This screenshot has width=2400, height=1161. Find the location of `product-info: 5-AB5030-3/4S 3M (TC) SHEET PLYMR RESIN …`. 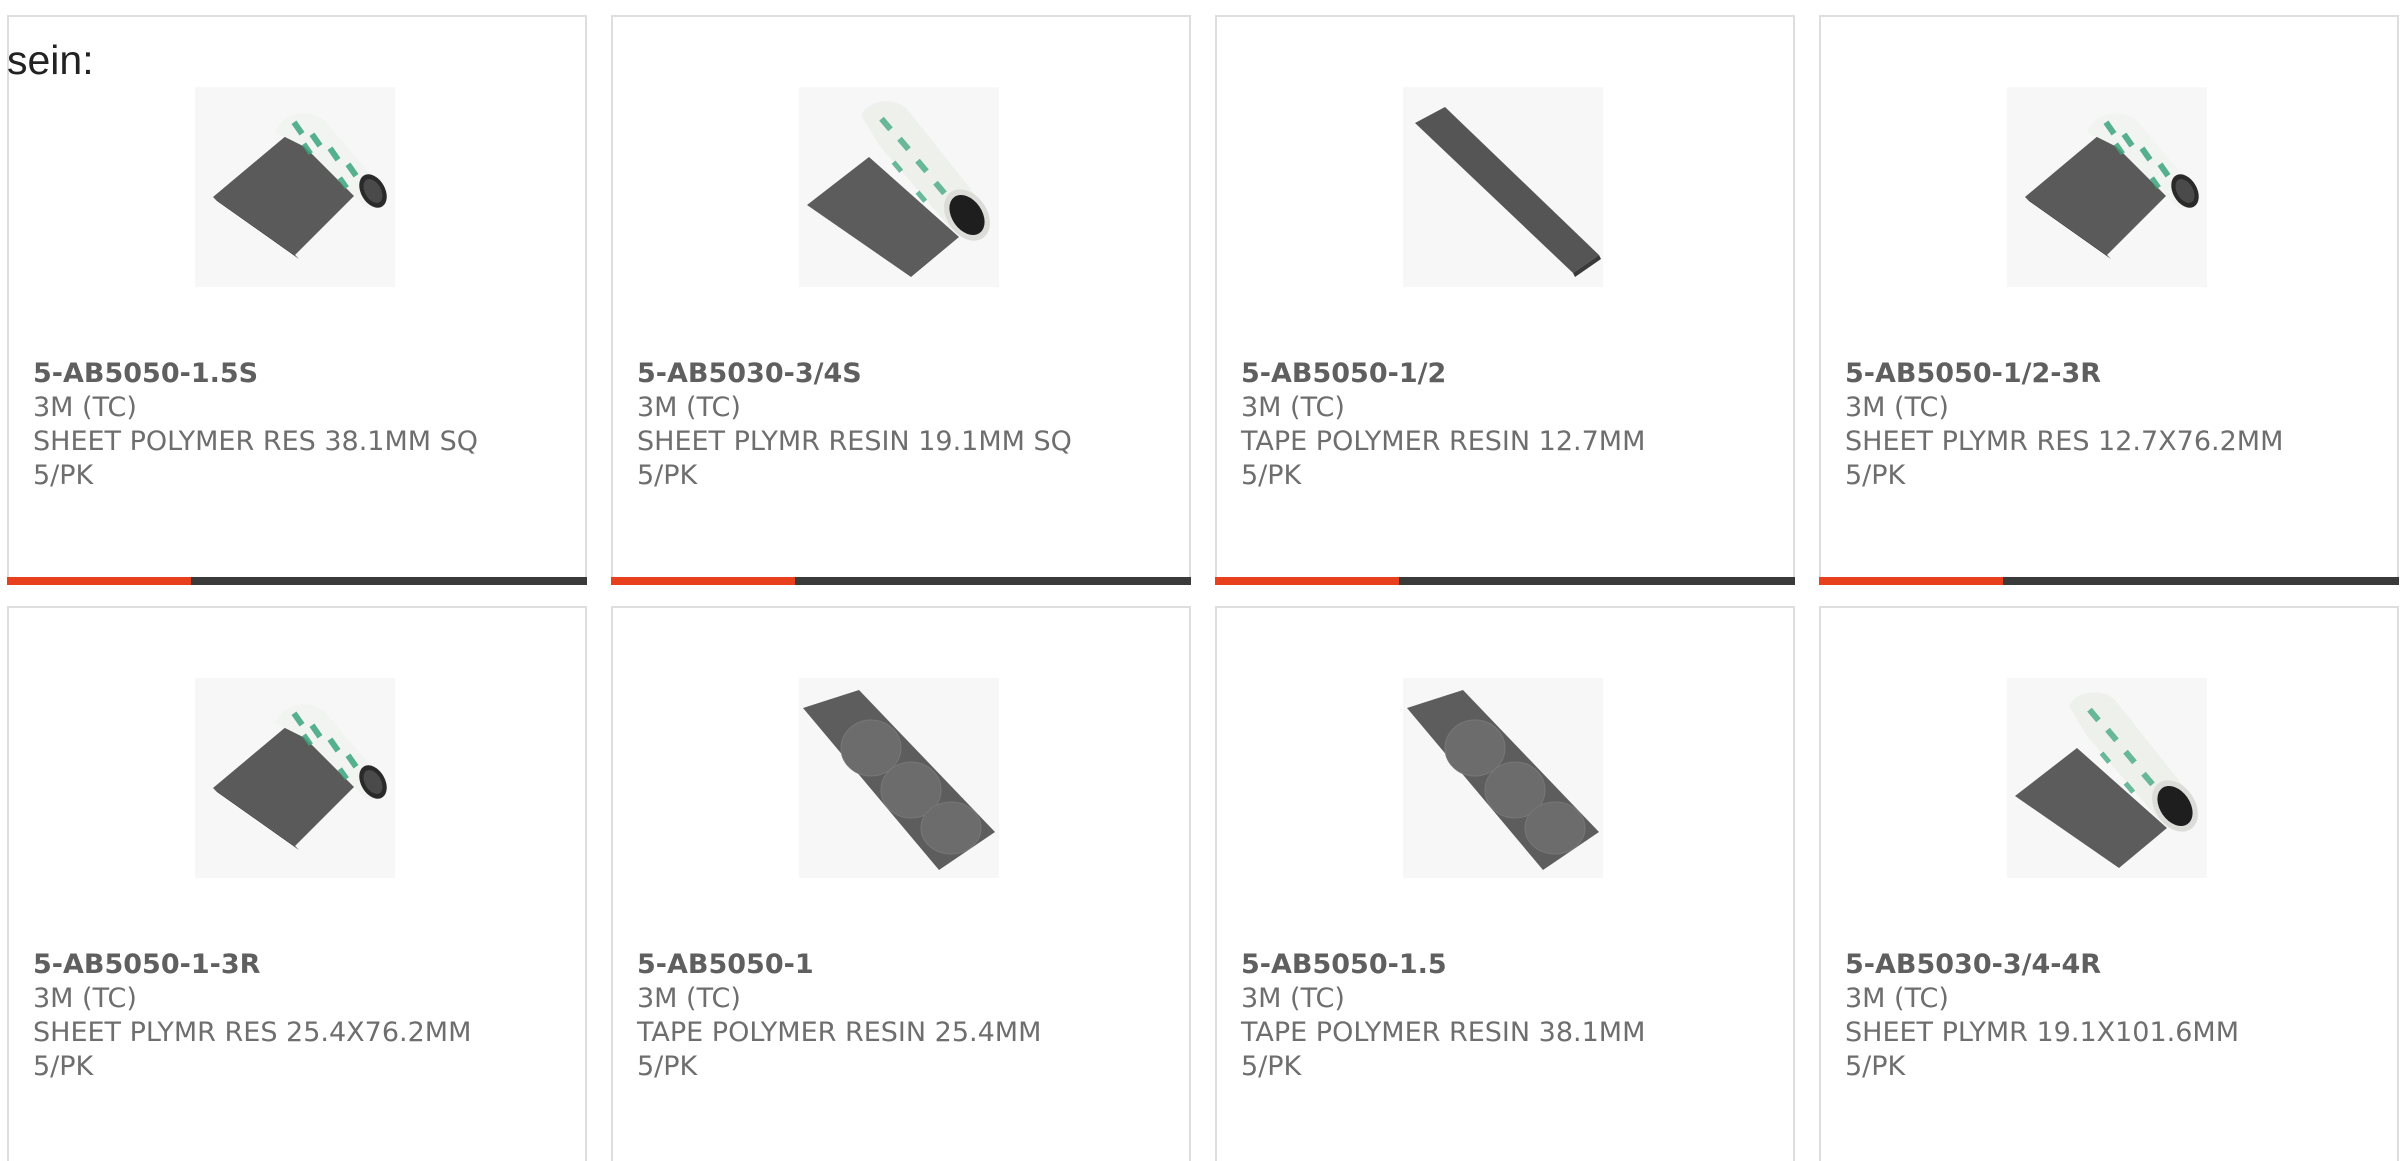

product-info: 5-AB5030-3/4S 3M (TC) SHEET PLYMR RESIN … is located at coordinates (905, 425).